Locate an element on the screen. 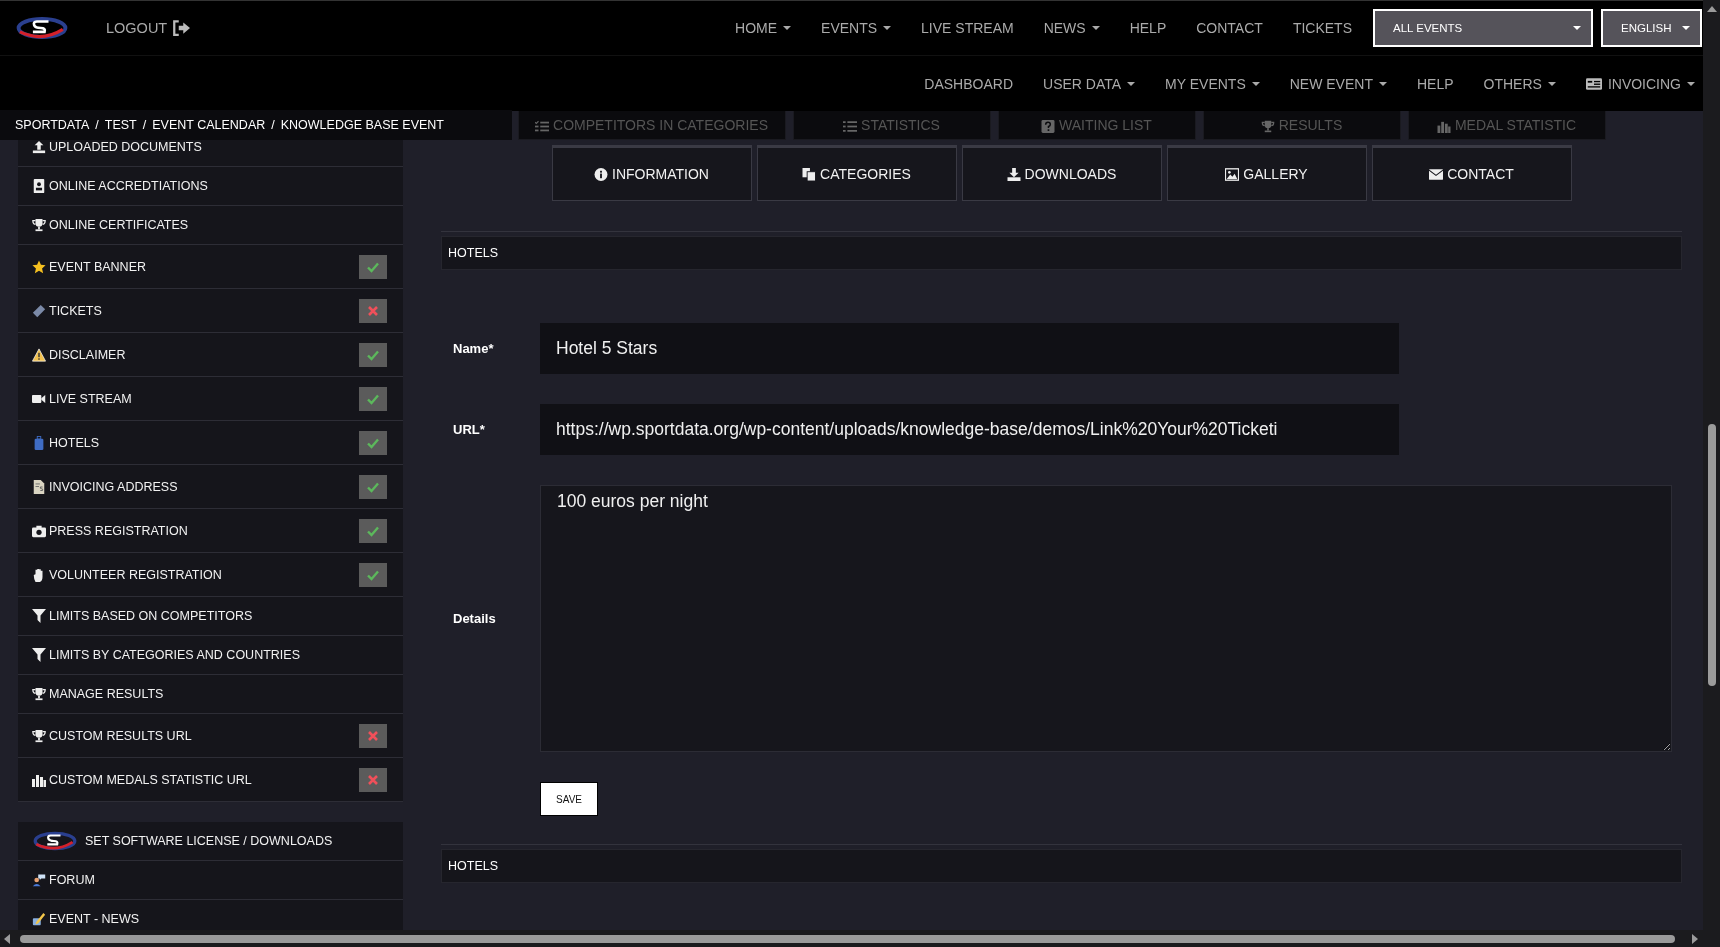 The width and height of the screenshot is (1720, 947). nav-link: MY EVENTS is located at coordinates (1212, 83).